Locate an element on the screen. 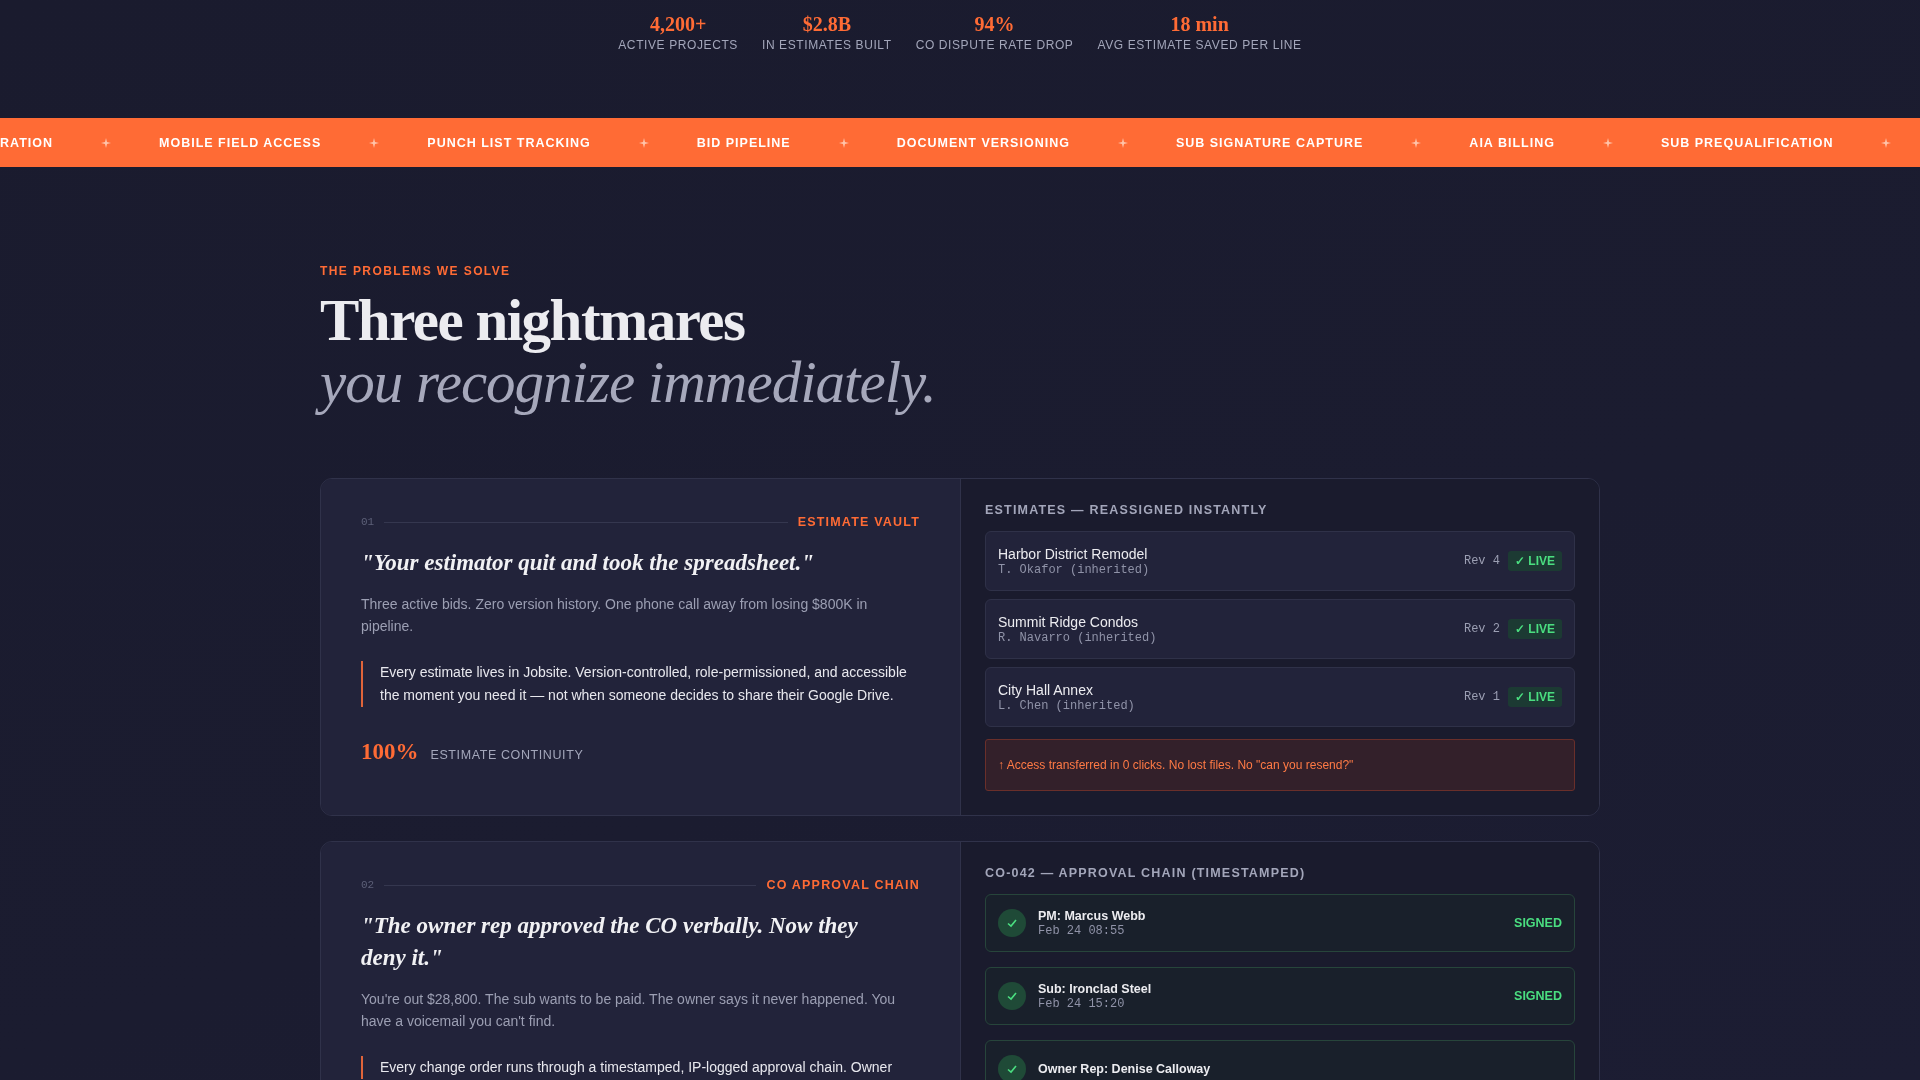 This screenshot has height=1080, width=1920. stat-value: 94% is located at coordinates (994, 24).